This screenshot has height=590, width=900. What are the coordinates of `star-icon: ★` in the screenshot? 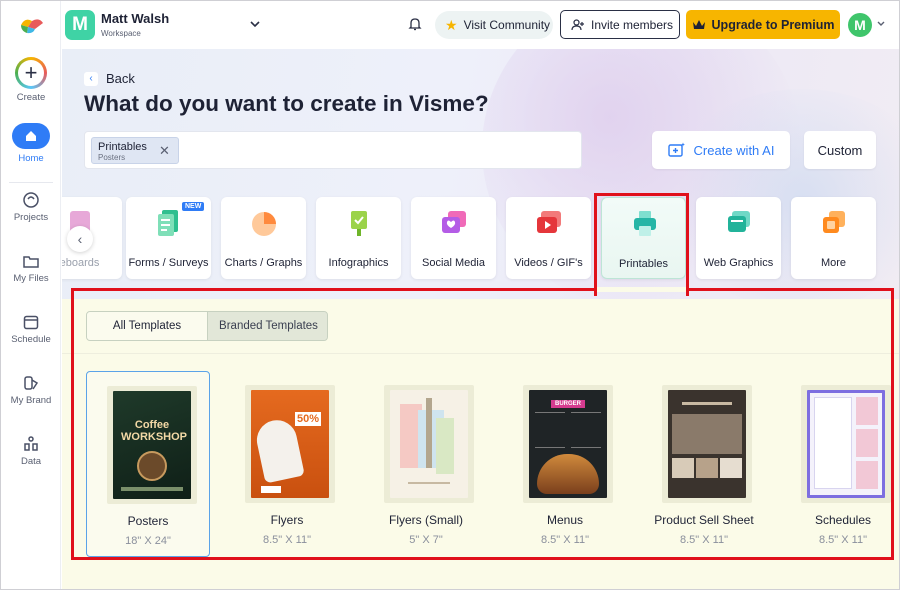 It's located at (451, 24).